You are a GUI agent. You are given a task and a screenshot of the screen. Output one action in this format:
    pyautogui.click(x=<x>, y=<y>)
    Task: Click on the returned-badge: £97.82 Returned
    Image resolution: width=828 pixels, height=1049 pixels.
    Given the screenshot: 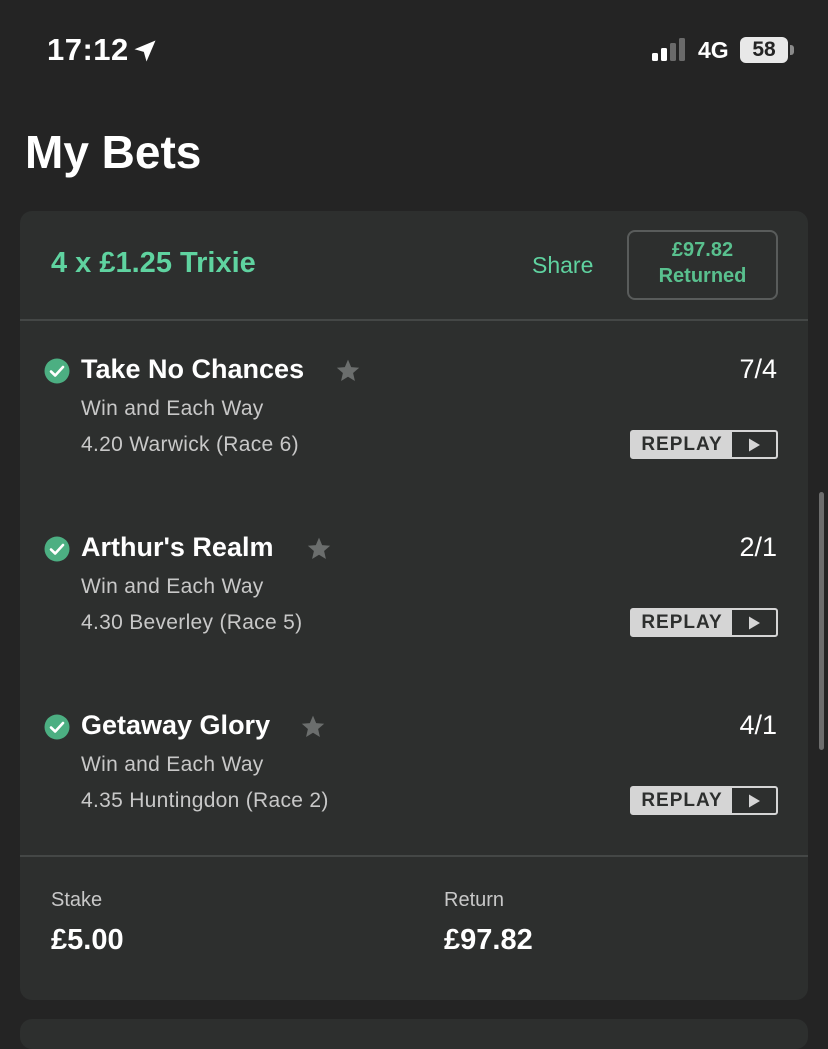 What is the action you would take?
    pyautogui.click(x=702, y=265)
    